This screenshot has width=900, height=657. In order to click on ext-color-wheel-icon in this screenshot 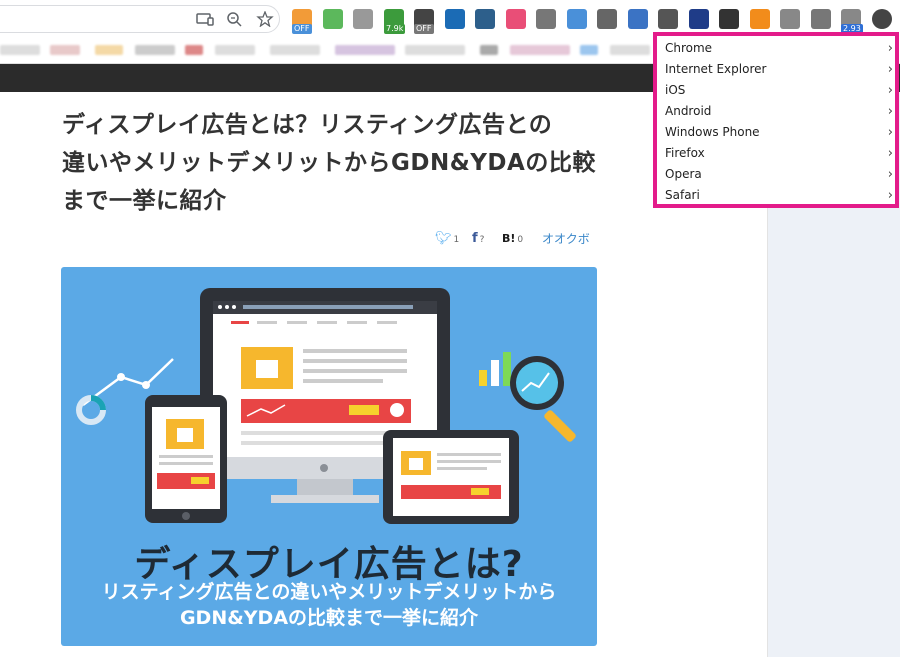, I will do `click(516, 19)`.